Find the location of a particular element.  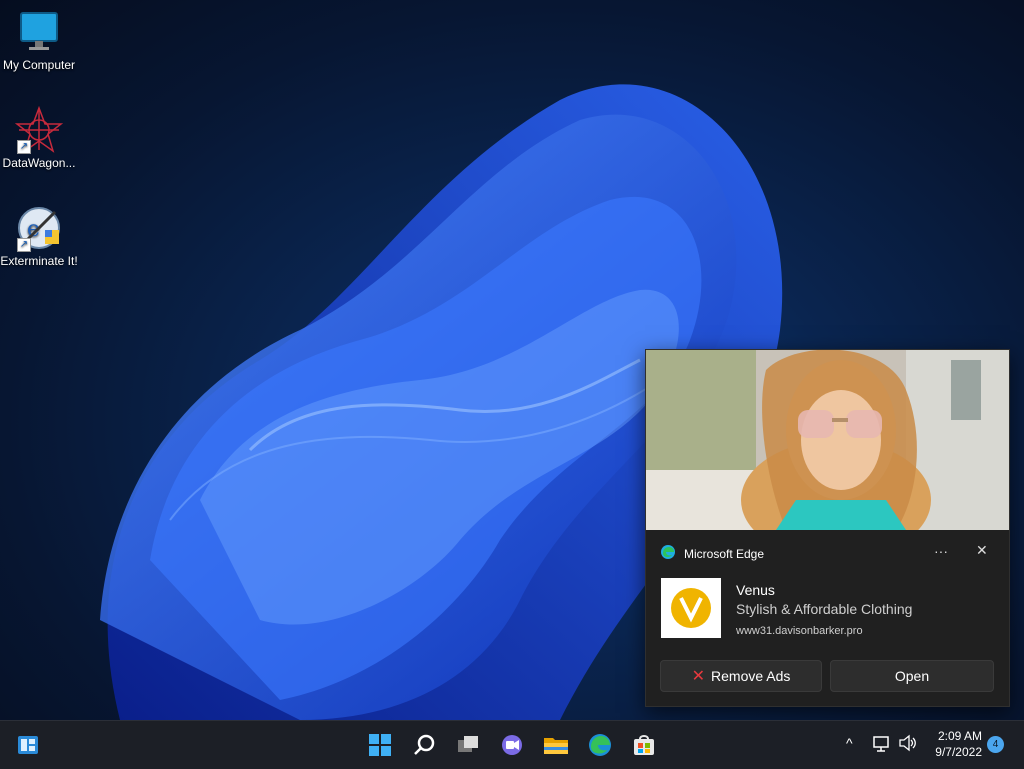

file-explorer-icon is located at coordinates (556, 745).